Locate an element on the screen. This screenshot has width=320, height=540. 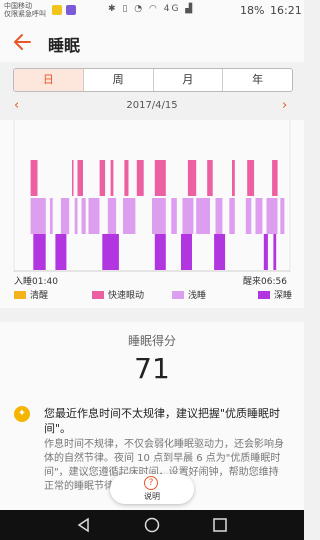
period-tabs: 日 周 月 年 is located at coordinates (153, 80).